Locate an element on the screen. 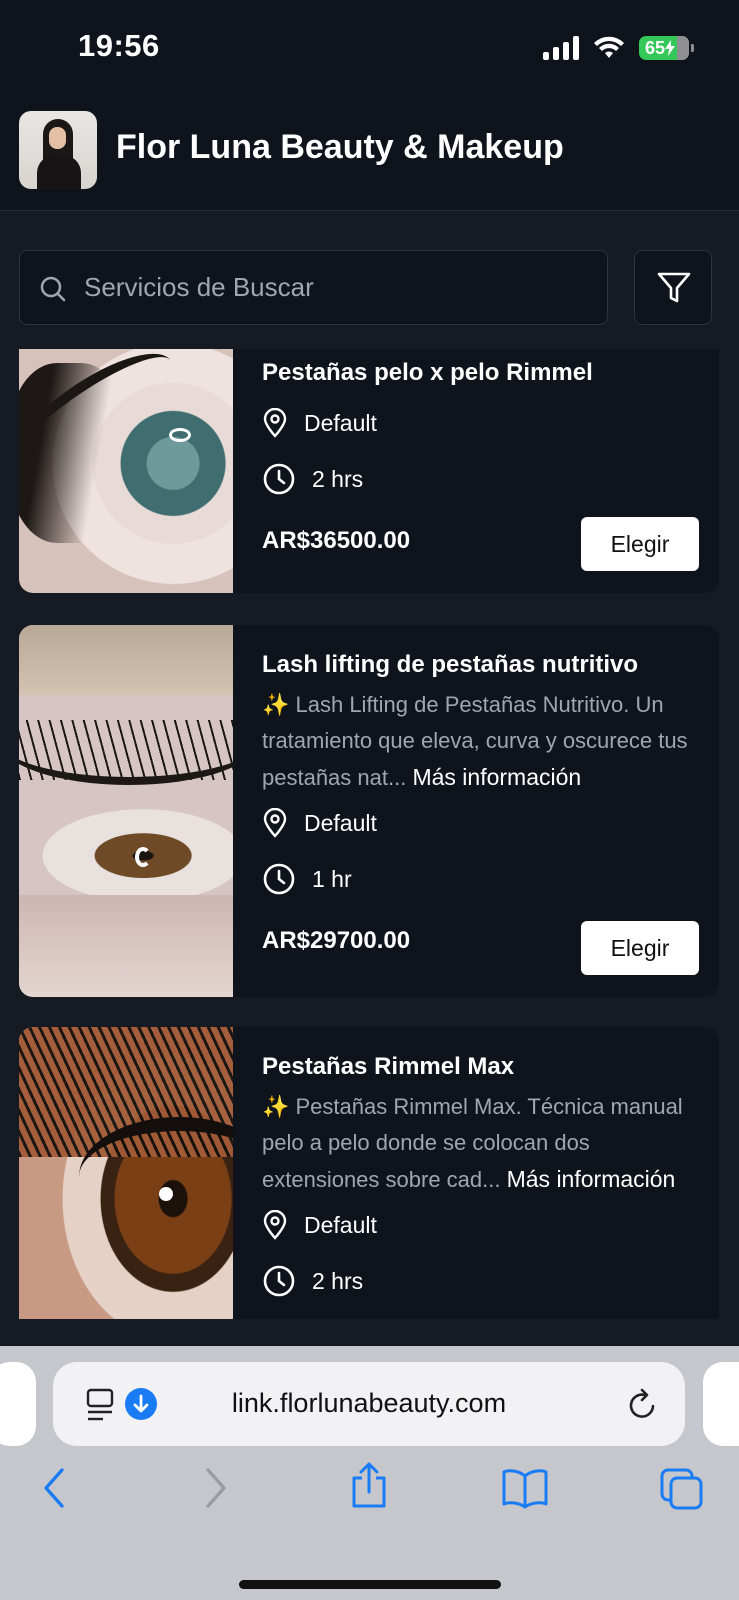 This screenshot has height=1600, width=739. duration-text: 1 hr is located at coordinates (332, 878).